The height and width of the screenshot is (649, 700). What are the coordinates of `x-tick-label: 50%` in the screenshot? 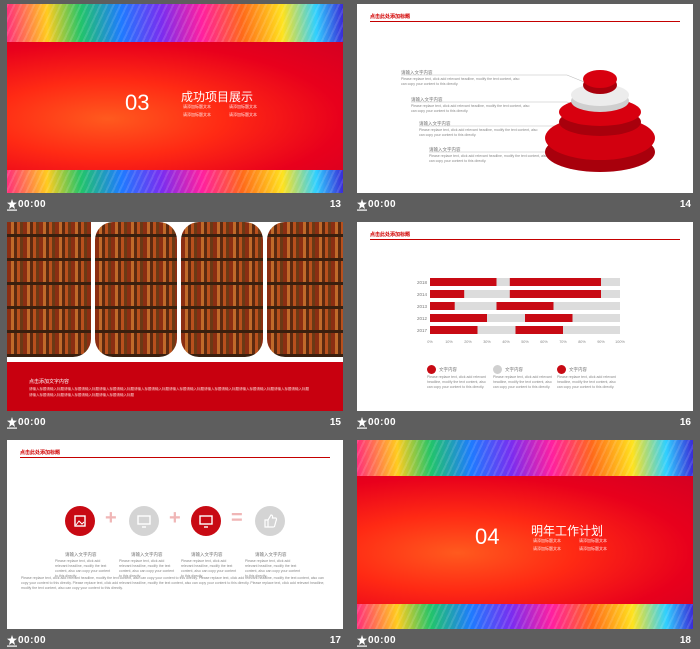 It's located at (525, 342).